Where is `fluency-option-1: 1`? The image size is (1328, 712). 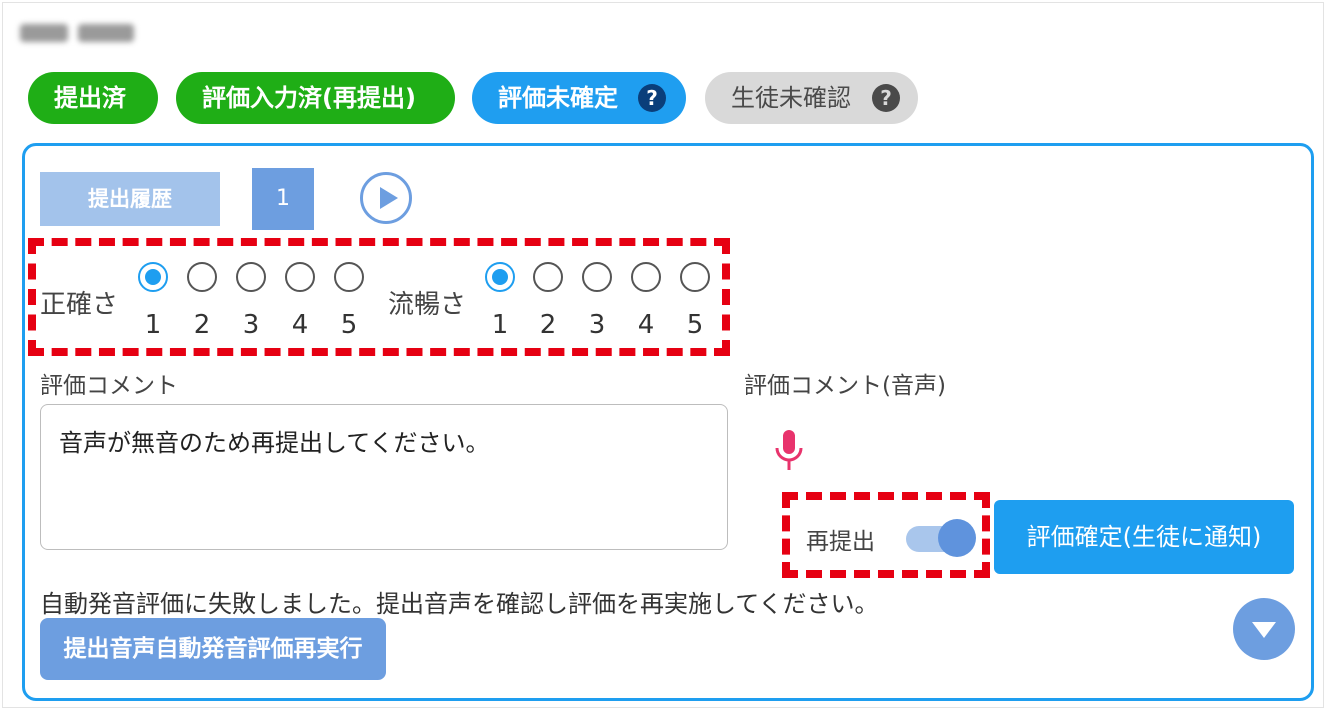 fluency-option-1: 1 is located at coordinates (500, 325).